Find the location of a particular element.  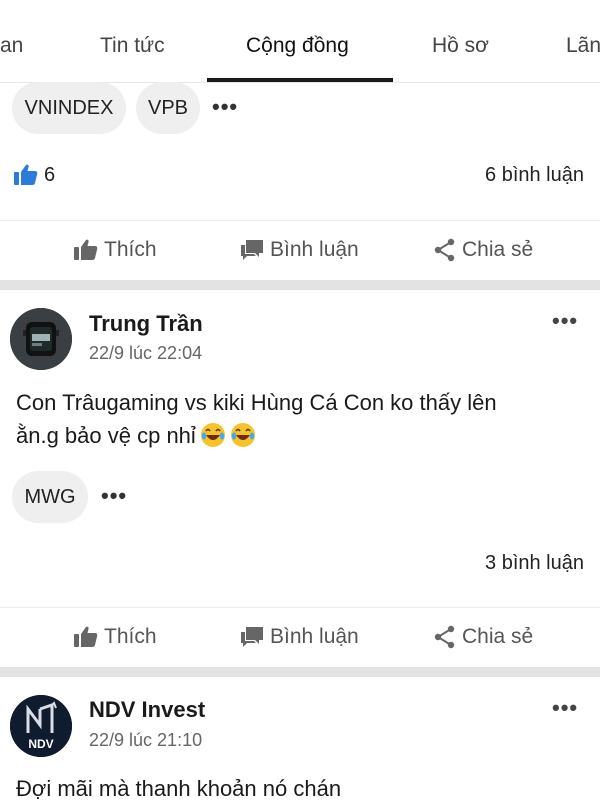

author-name: NDV Invest is located at coordinates (147, 710).